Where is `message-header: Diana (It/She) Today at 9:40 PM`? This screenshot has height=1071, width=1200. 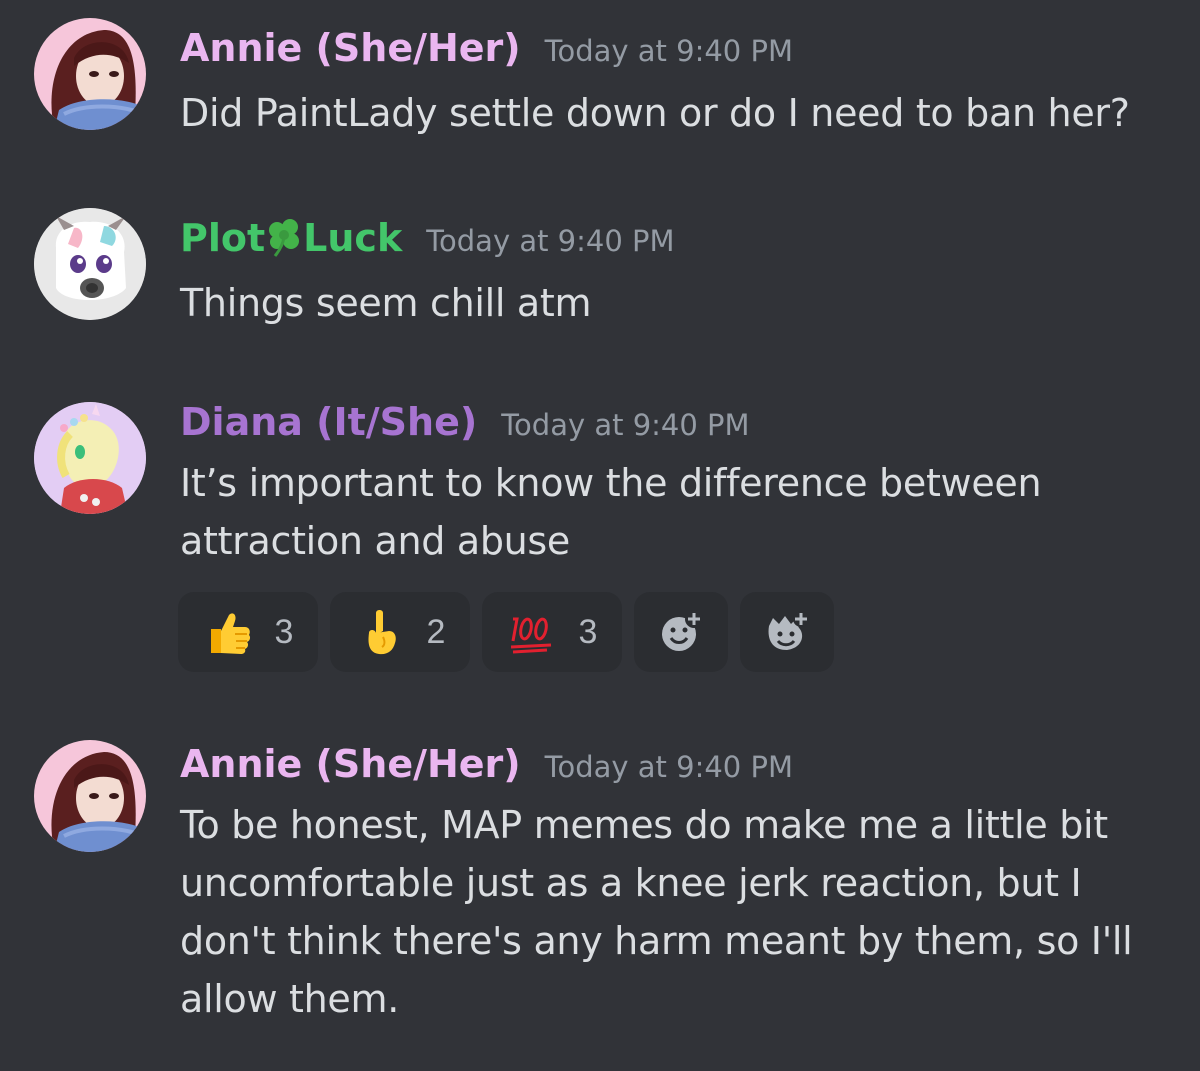 message-header: Diana (It/She) Today at 9:40 PM is located at coordinates (465, 422).